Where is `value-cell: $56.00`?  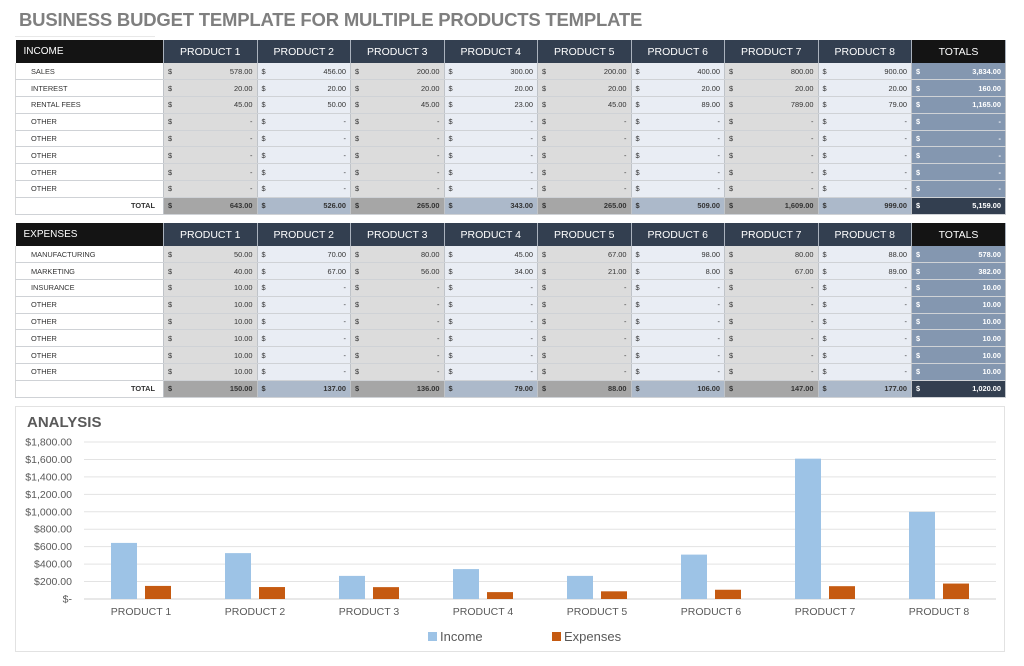
value-cell: $56.00 is located at coordinates (397, 271).